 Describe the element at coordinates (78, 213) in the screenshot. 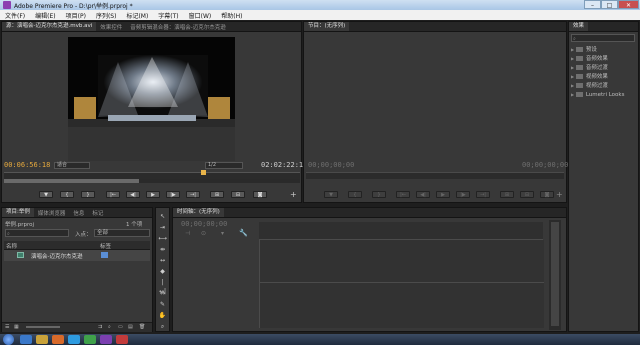

I see `tab-info: 信息` at that location.